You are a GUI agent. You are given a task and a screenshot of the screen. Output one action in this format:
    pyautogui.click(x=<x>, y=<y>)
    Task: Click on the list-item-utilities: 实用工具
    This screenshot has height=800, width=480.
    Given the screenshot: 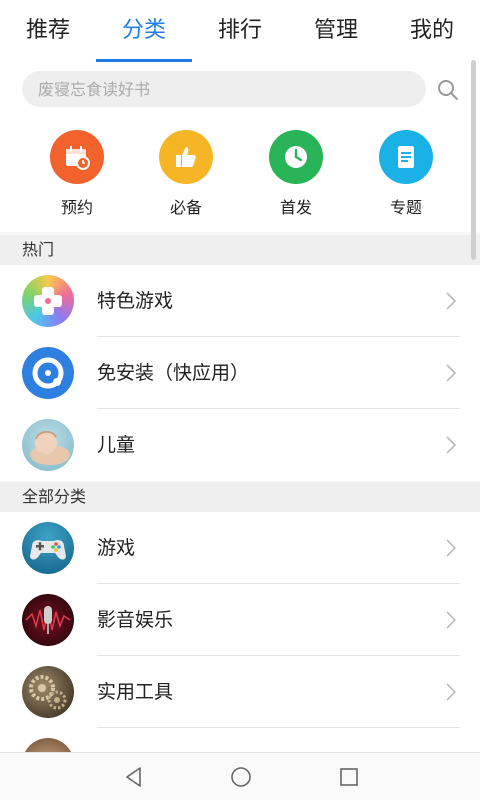 What is the action you would take?
    pyautogui.click(x=240, y=692)
    